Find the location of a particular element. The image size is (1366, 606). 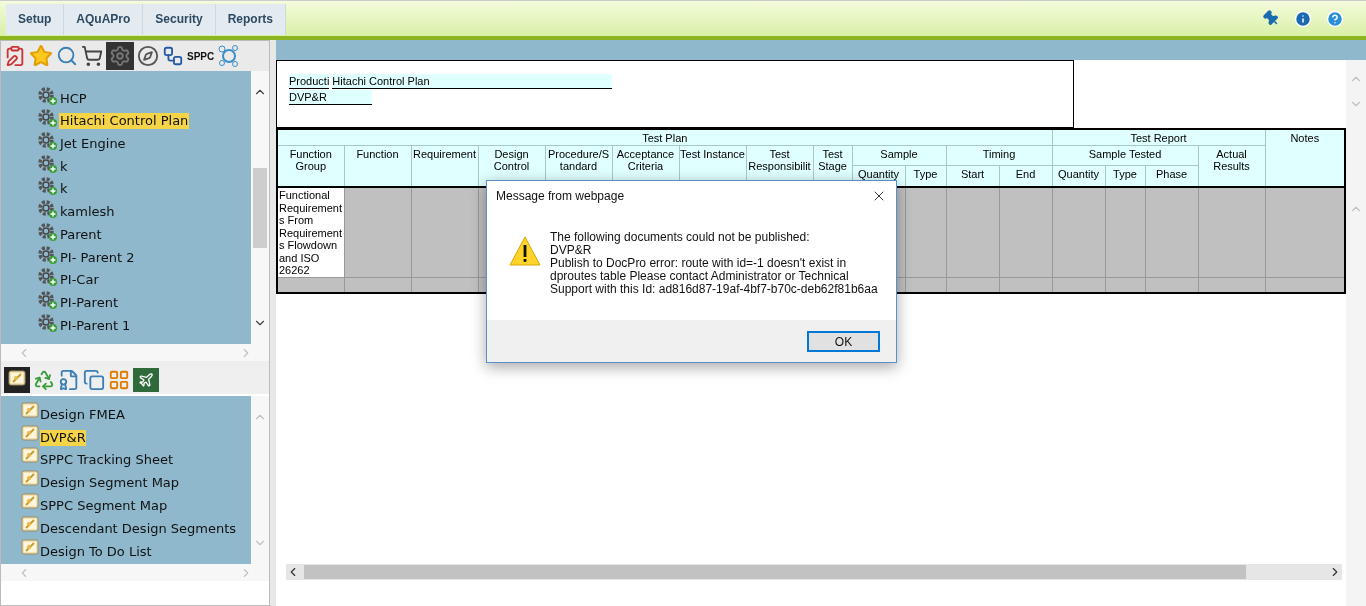

content-horizontal-scrollbar is located at coordinates (814, 572).